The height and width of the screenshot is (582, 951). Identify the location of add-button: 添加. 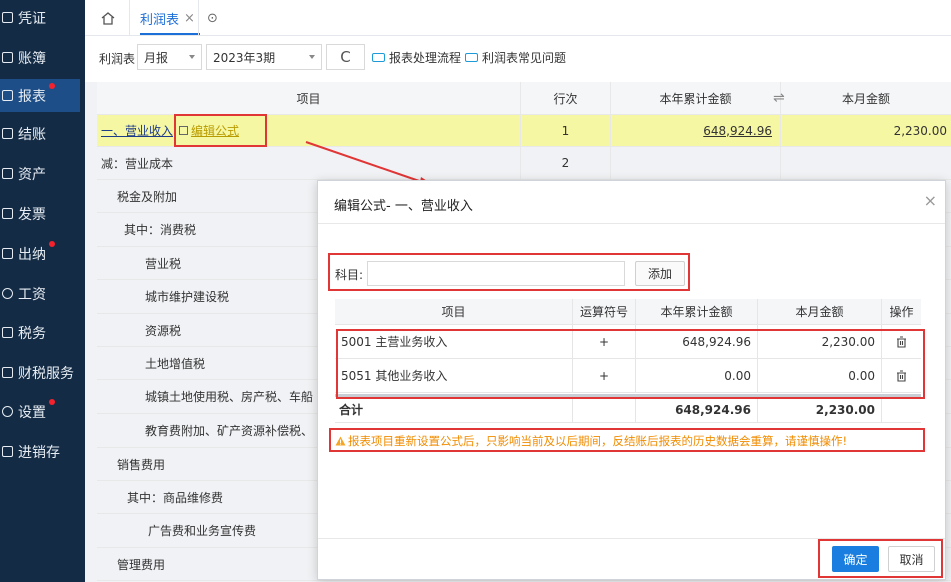
(660, 273).